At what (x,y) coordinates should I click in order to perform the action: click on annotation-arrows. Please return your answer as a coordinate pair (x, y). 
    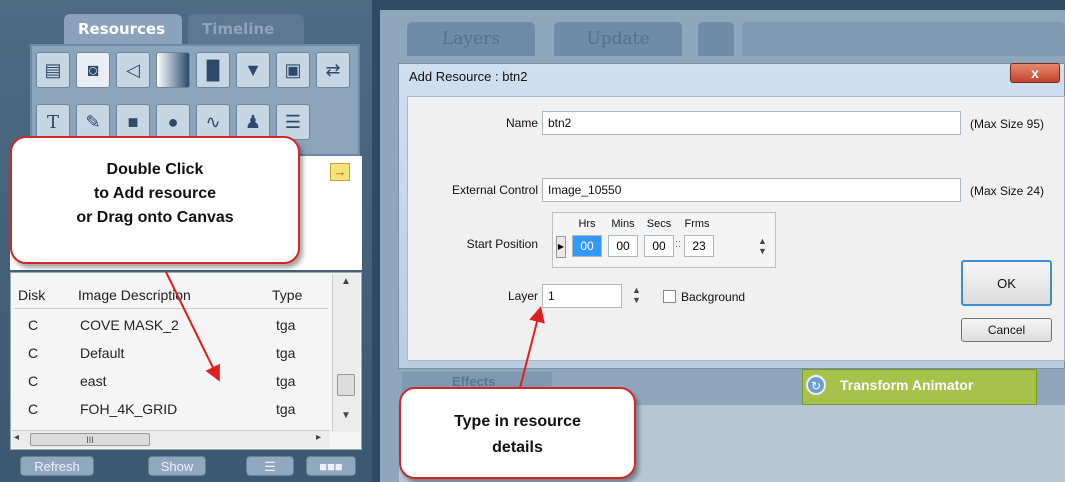
    Looking at the image, I should click on (355, 330).